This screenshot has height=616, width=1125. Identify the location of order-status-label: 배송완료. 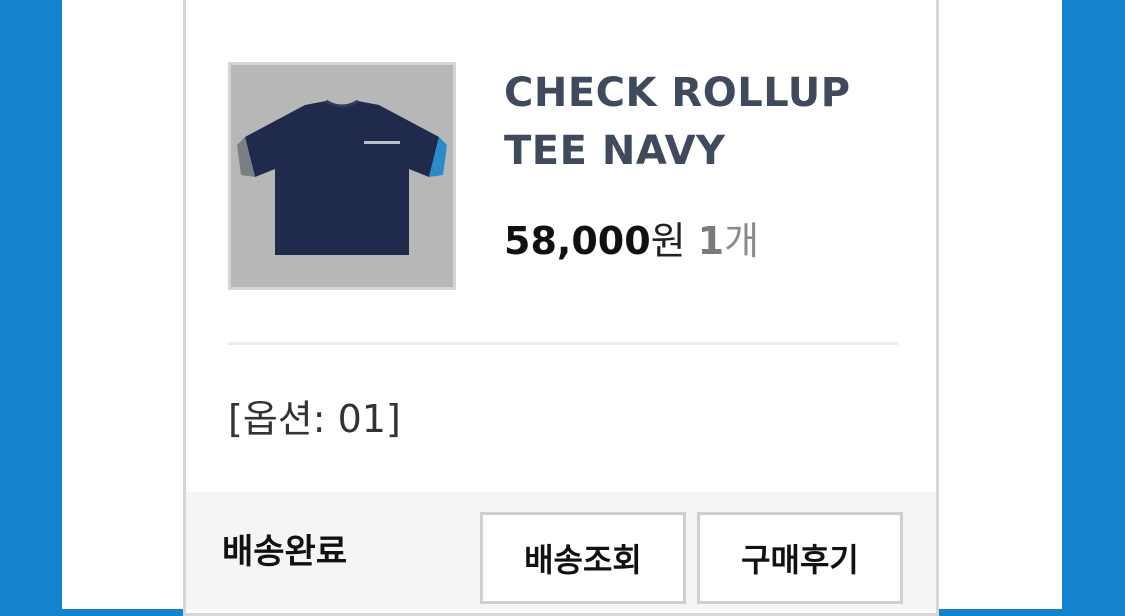
(285, 552).